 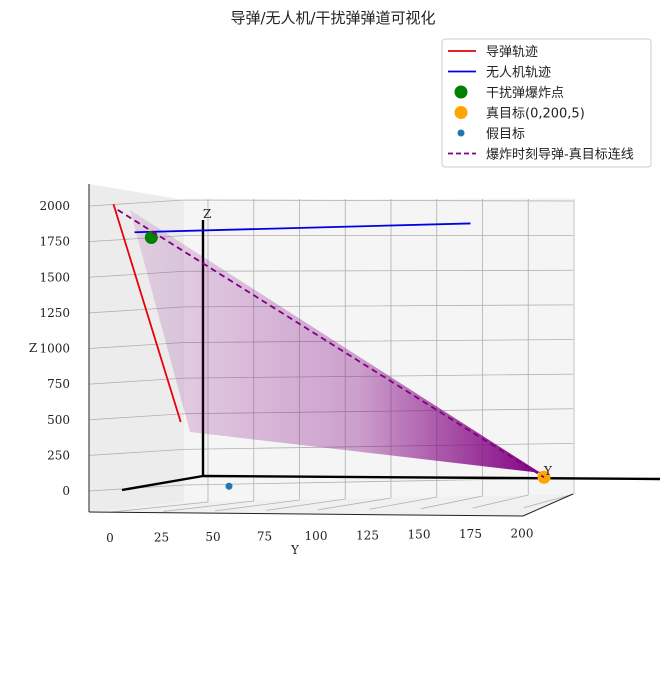 I want to click on y-tick-label: 25, so click(x=161, y=537).